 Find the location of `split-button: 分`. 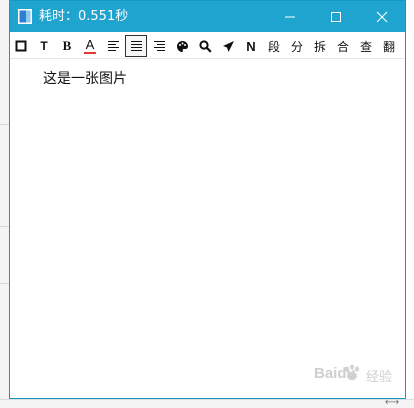

split-button: 分 is located at coordinates (297, 46).